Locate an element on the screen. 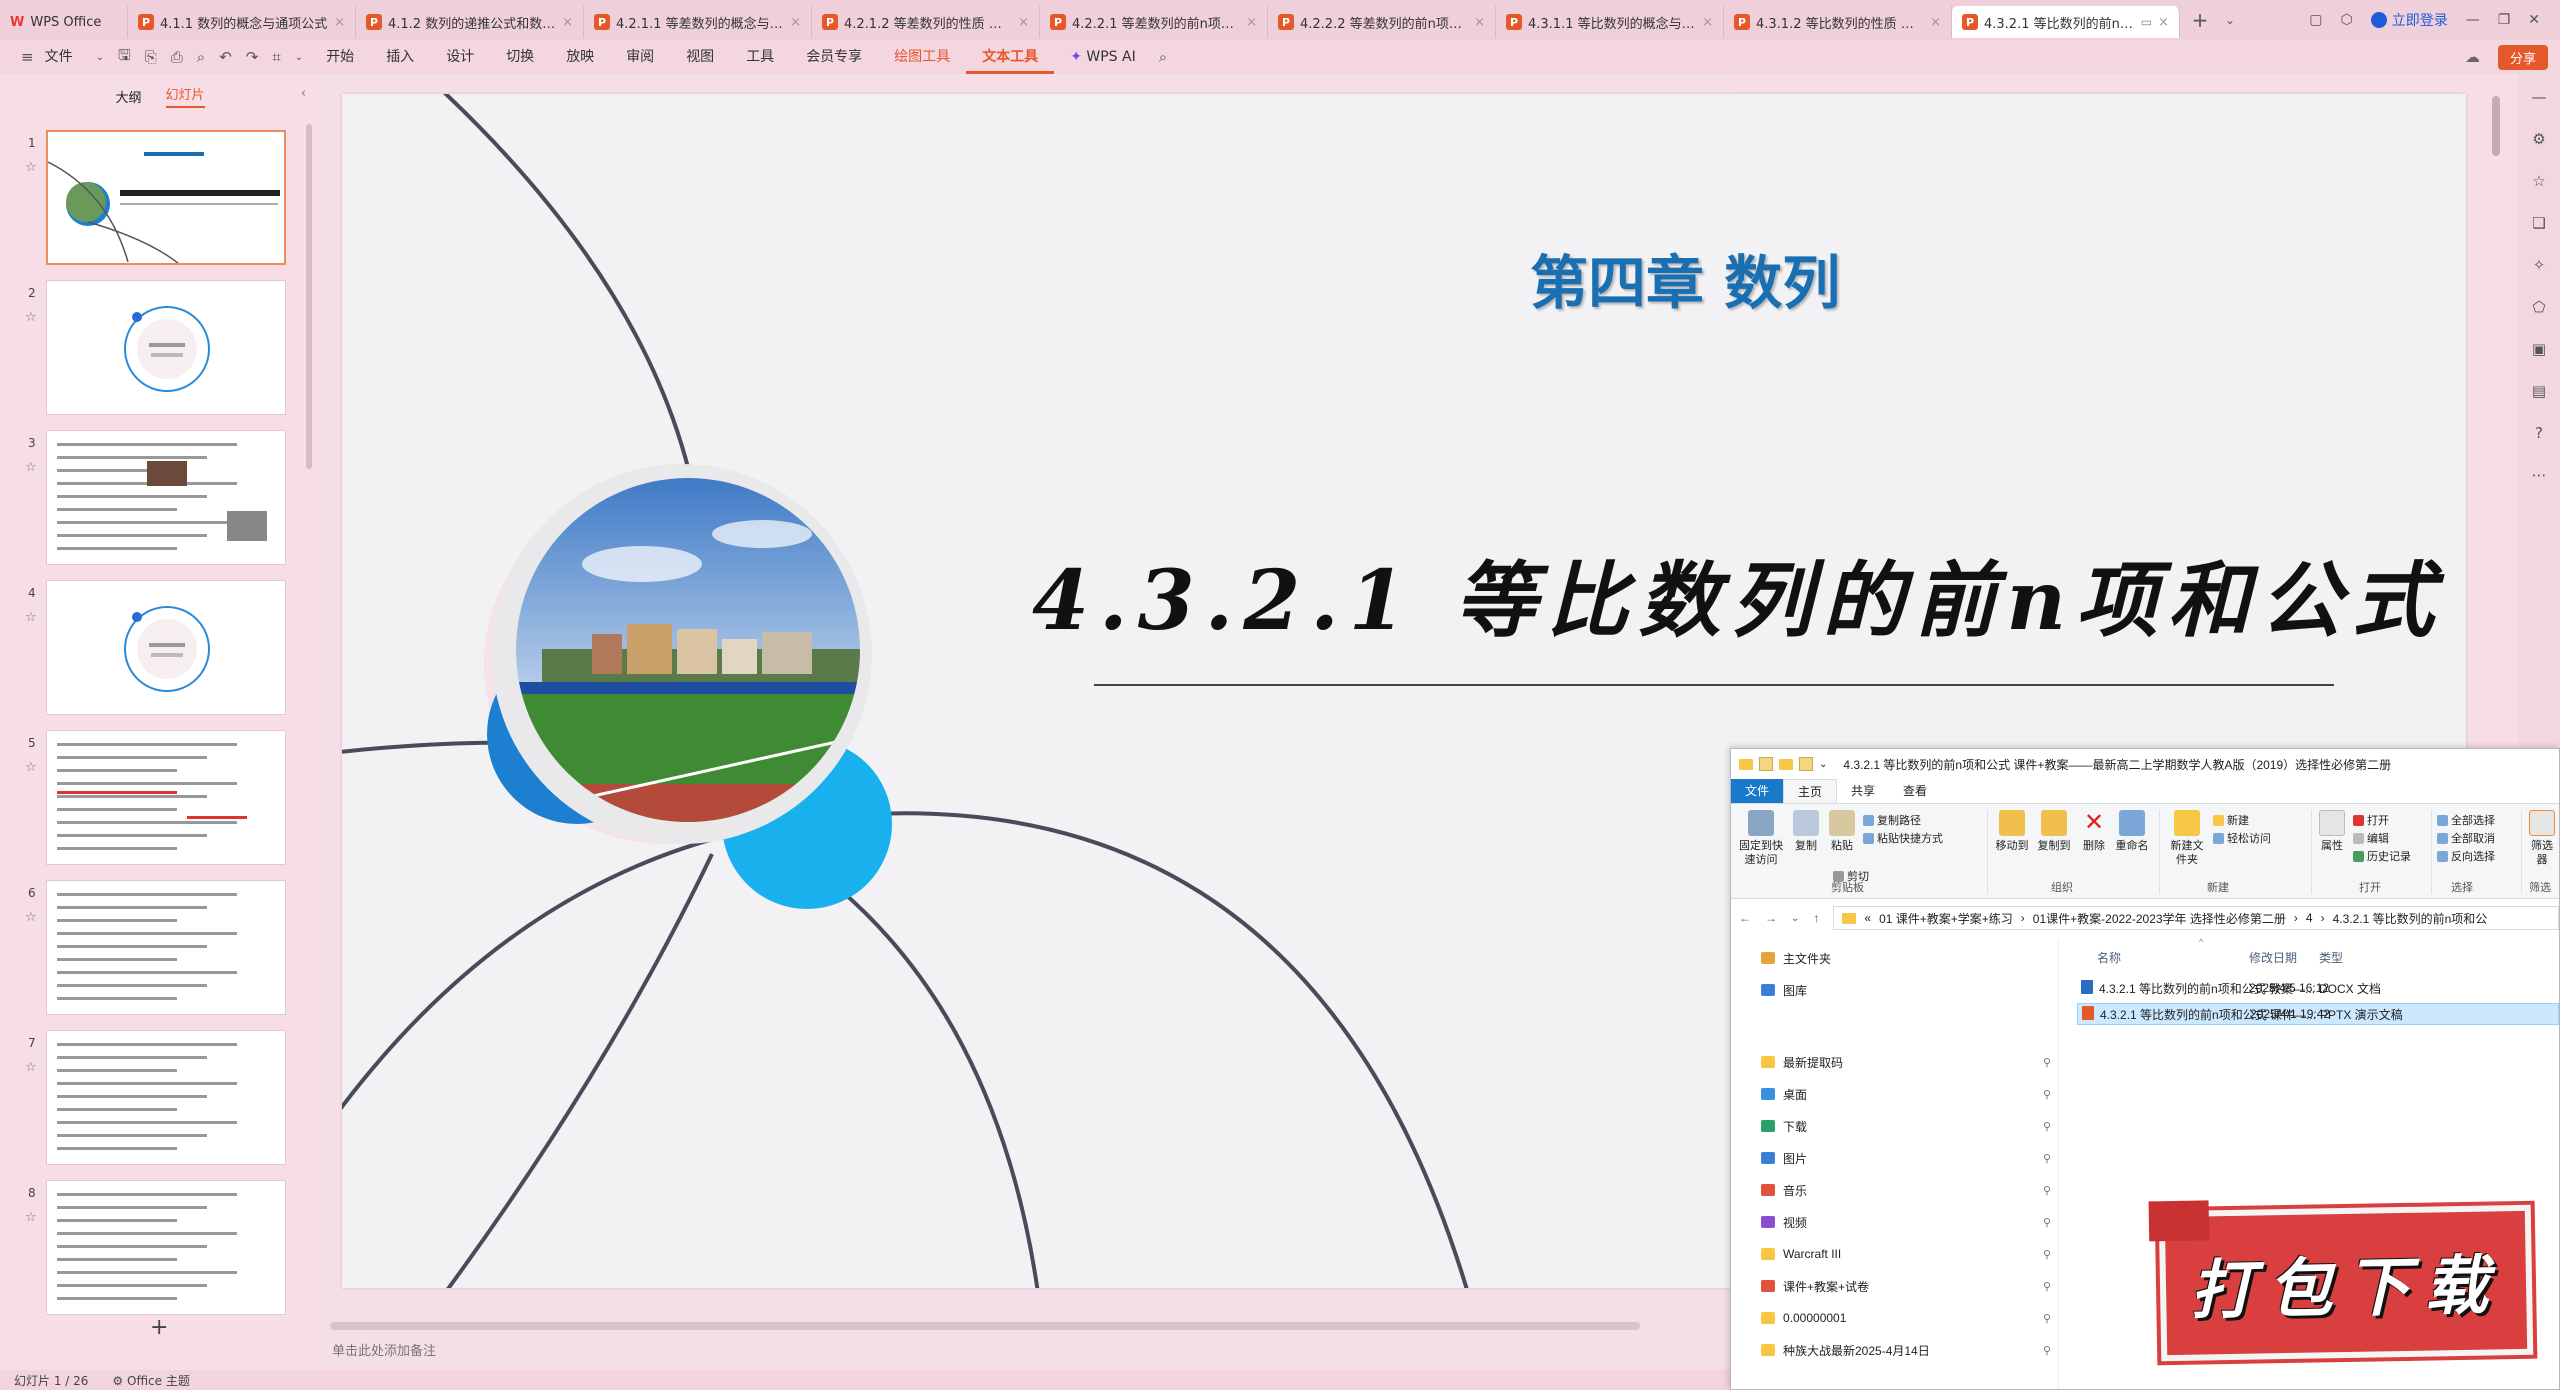 This screenshot has width=2560, height=1390. copy-button: 复制 is located at coordinates (1806, 831).